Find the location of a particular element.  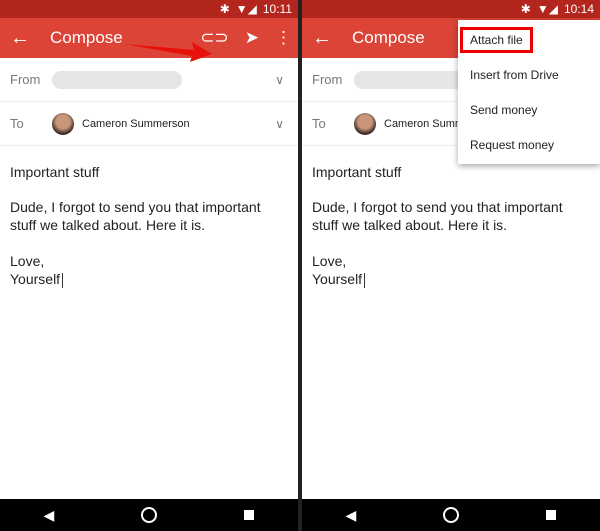

from-row: From ∨ is located at coordinates (149, 80).